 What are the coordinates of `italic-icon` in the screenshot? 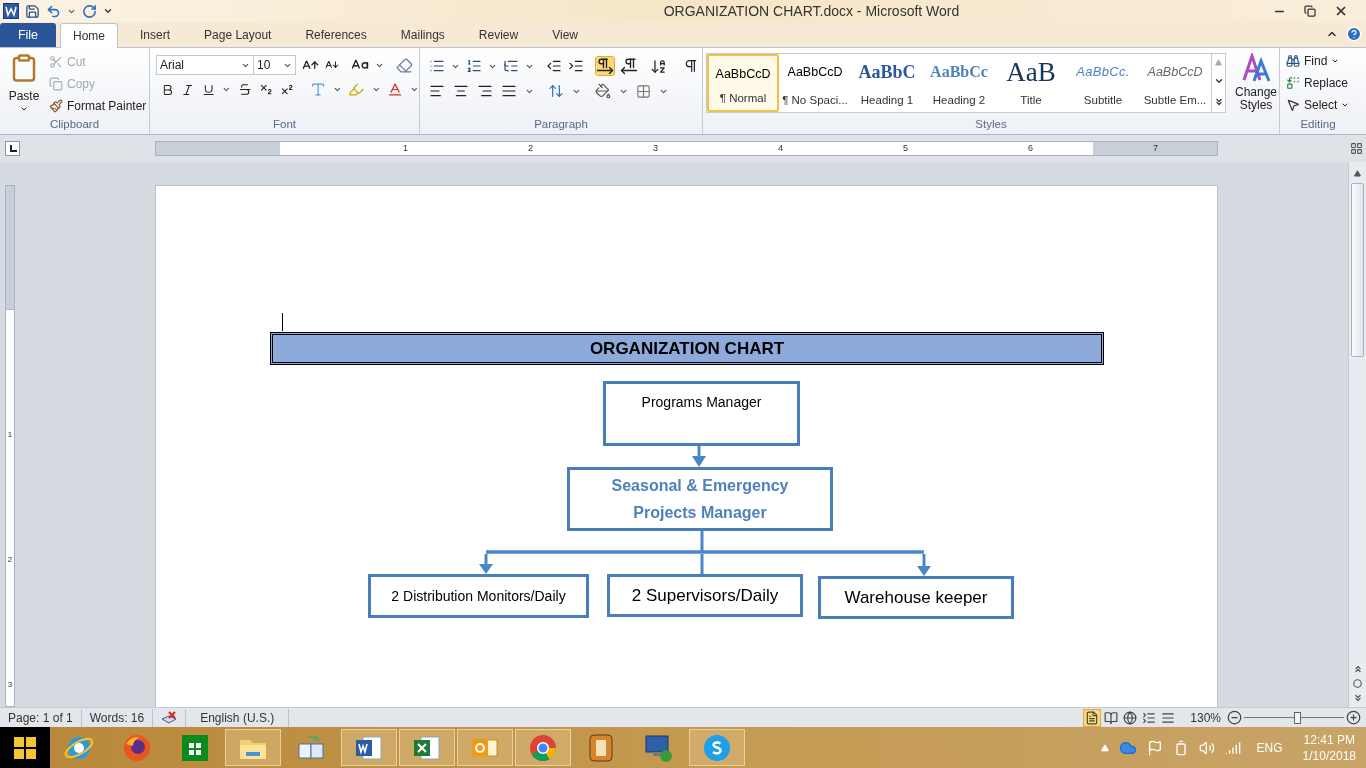 It's located at (188, 89).